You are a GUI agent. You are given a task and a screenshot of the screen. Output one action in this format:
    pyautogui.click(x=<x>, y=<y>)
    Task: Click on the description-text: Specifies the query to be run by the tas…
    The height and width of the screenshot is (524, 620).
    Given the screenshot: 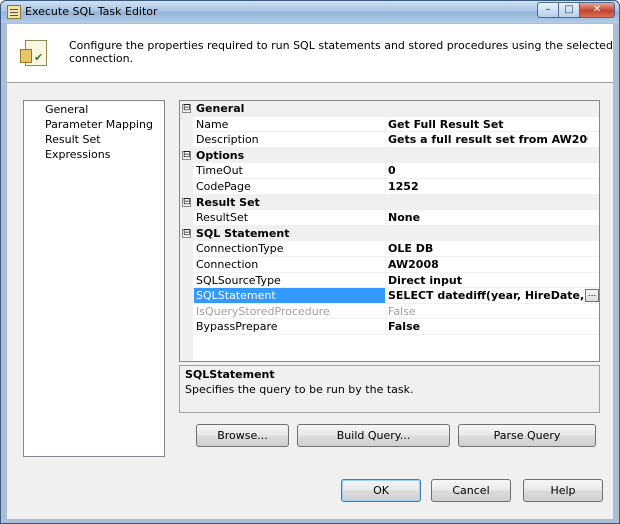 What is the action you would take?
    pyautogui.click(x=299, y=389)
    